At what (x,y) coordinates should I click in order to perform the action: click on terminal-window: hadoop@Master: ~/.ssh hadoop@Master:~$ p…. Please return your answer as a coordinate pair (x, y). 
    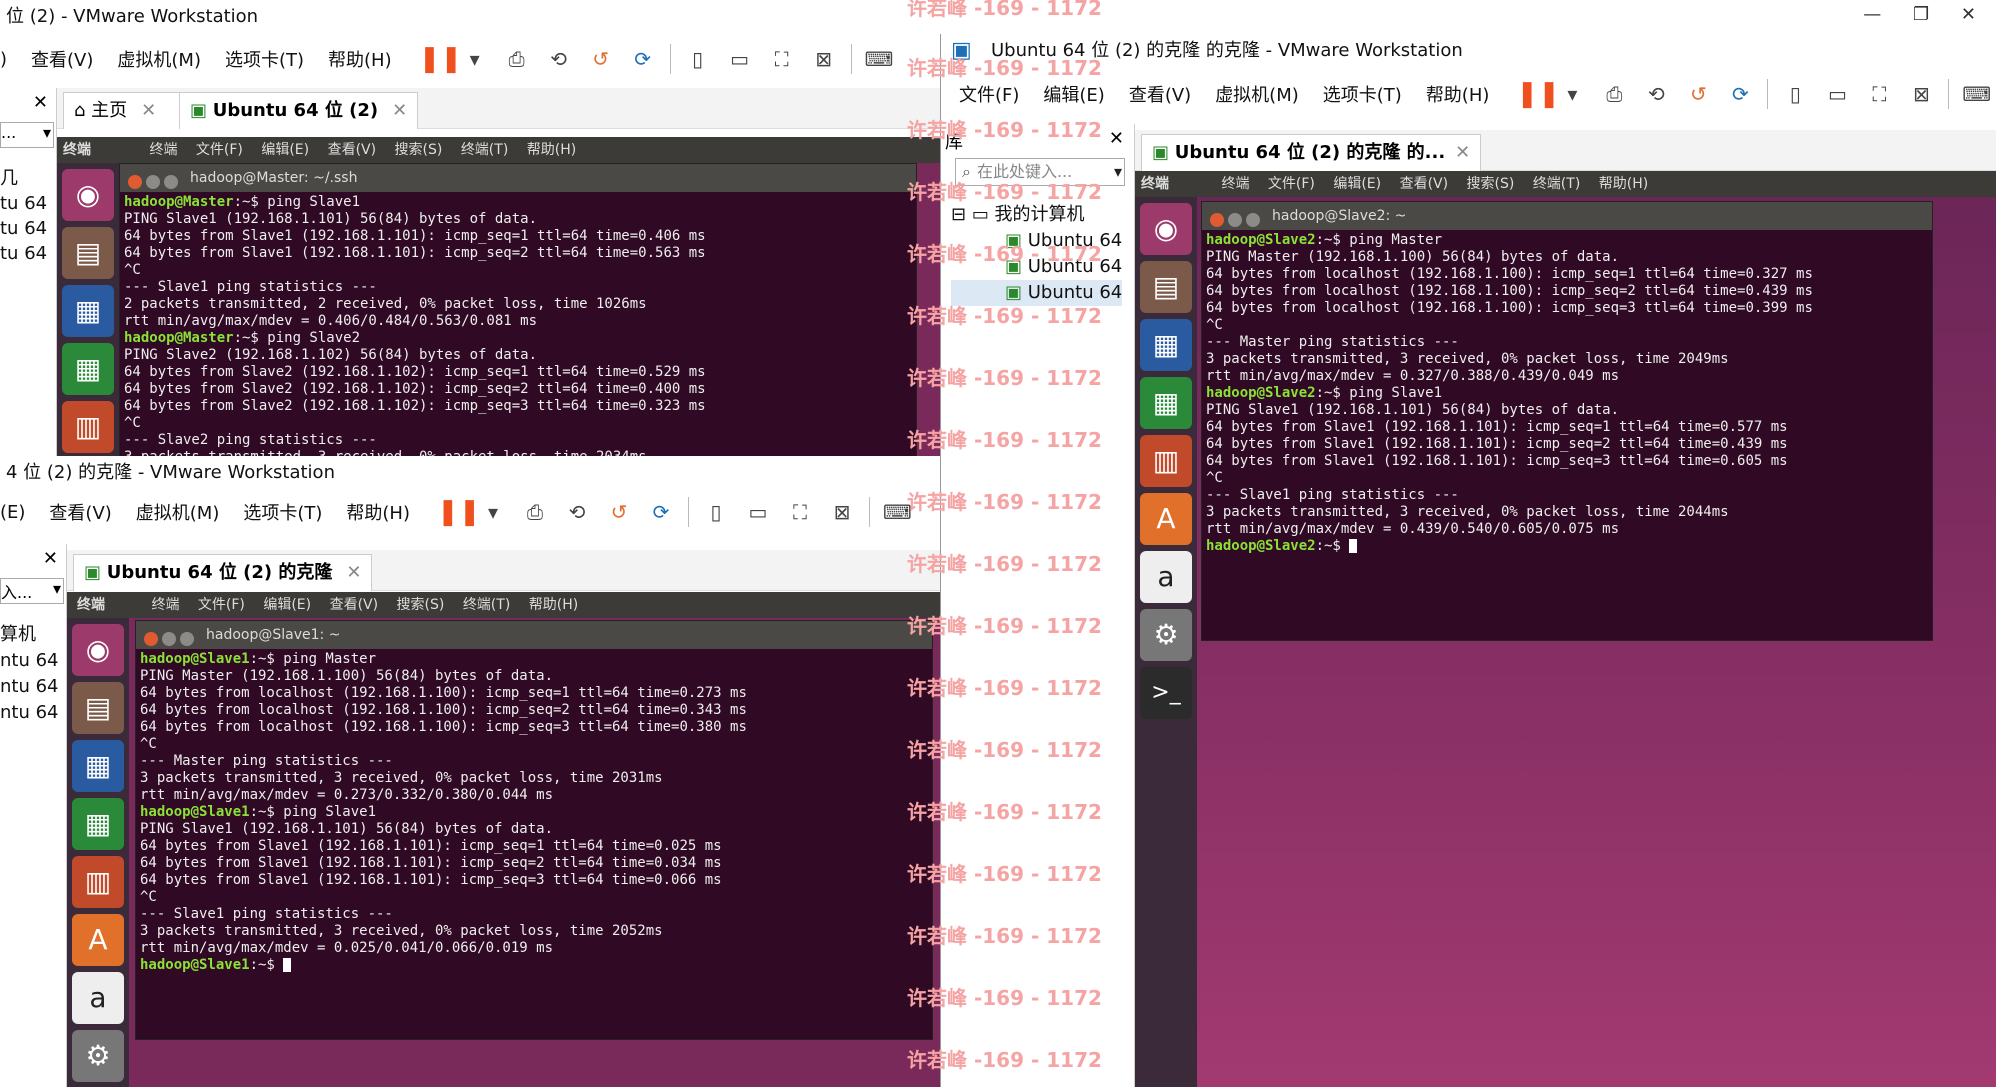
    Looking at the image, I should click on (518, 309).